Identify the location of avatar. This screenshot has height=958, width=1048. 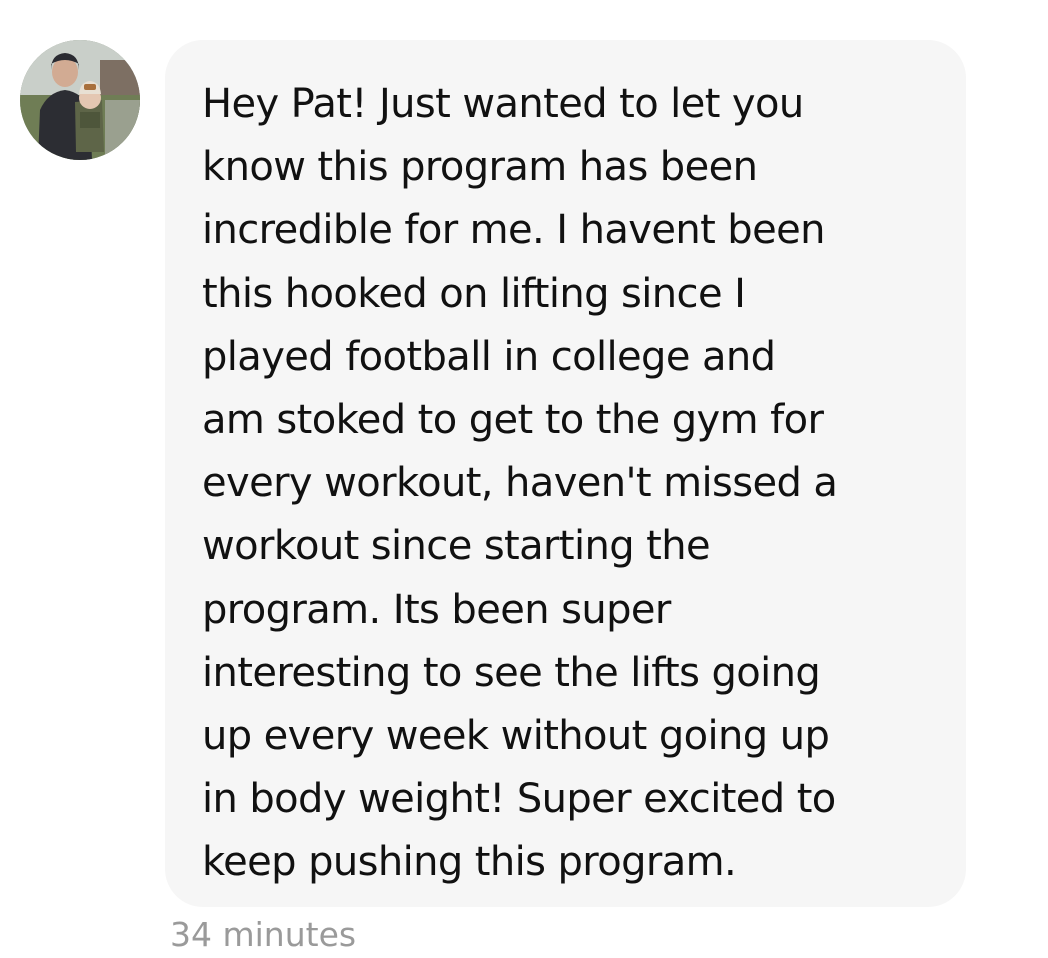
(80, 100).